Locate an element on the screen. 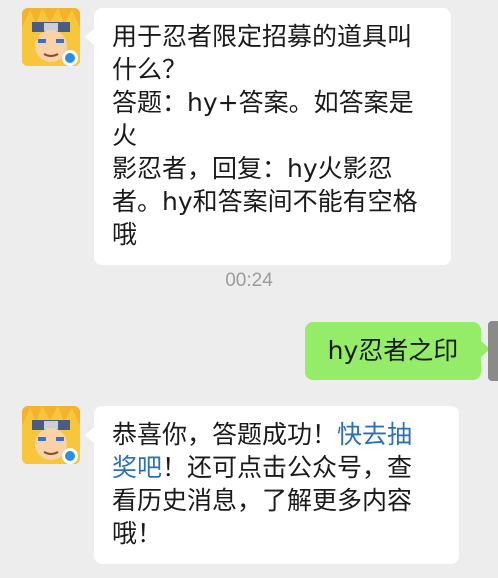  message-line: 哦 is located at coordinates (125, 234).